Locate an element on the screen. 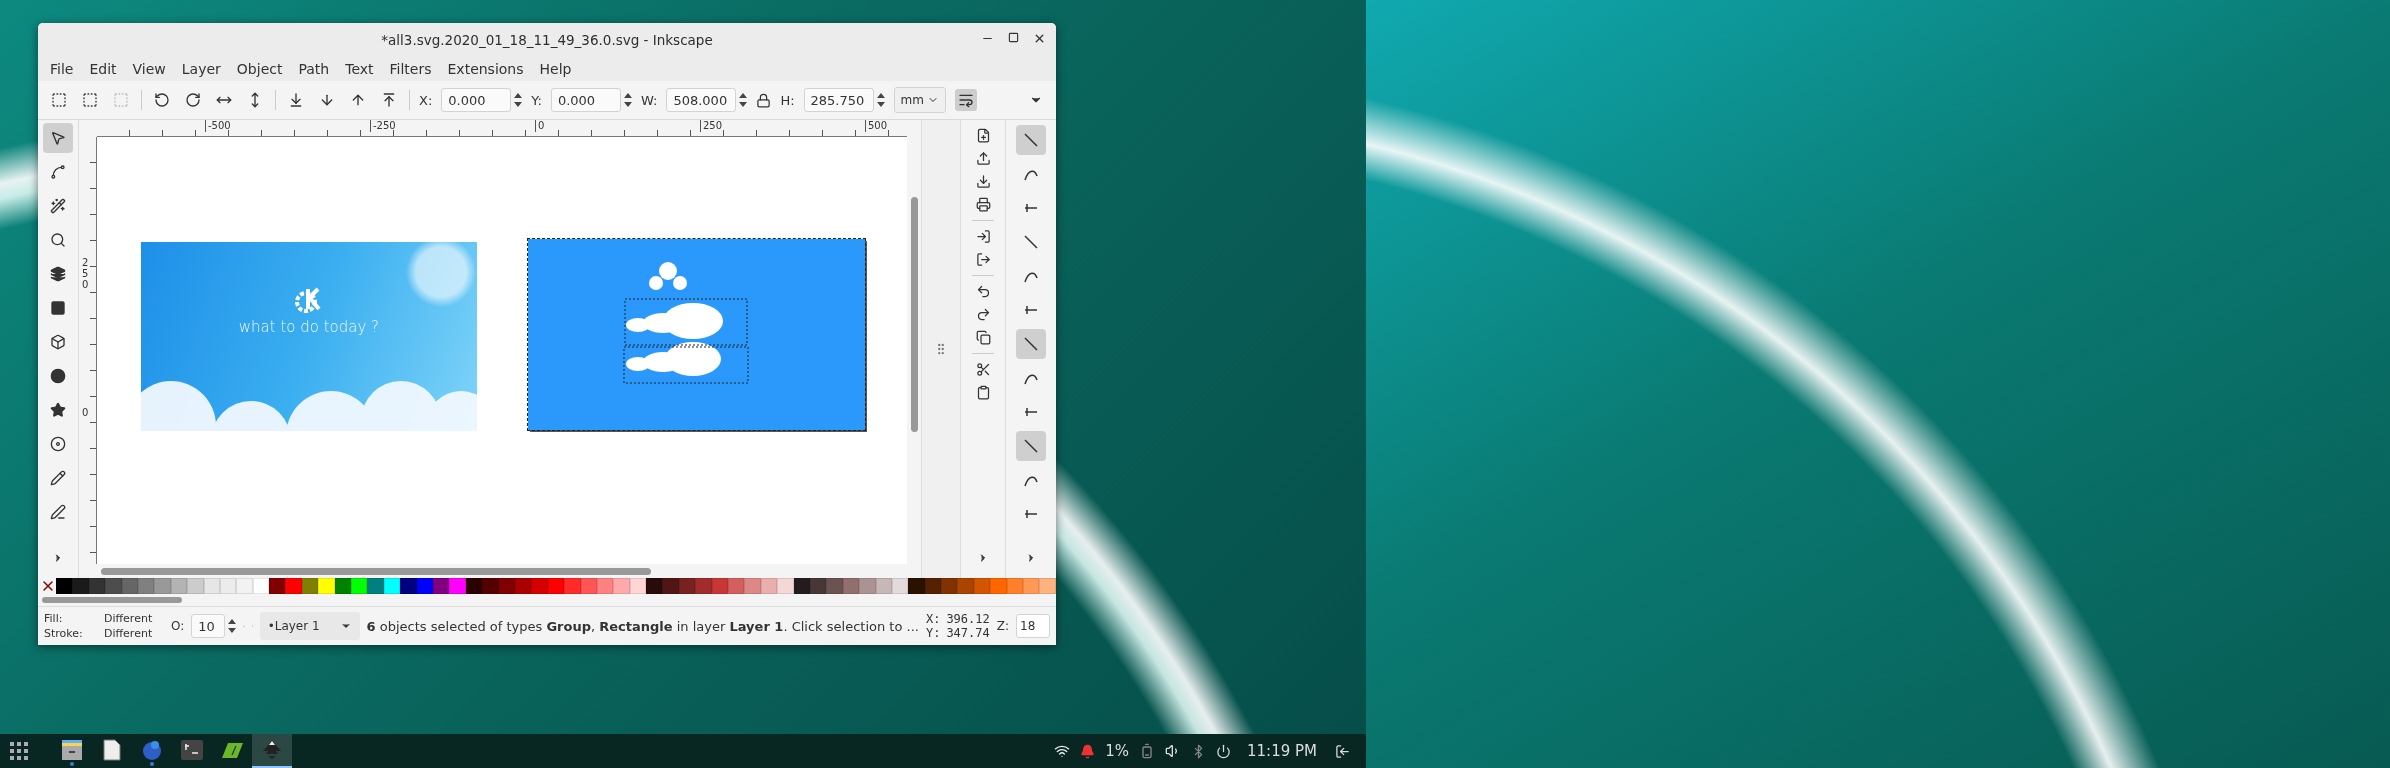 This screenshot has height=768, width=2390. ruler-label: 500 is located at coordinates (876, 126).